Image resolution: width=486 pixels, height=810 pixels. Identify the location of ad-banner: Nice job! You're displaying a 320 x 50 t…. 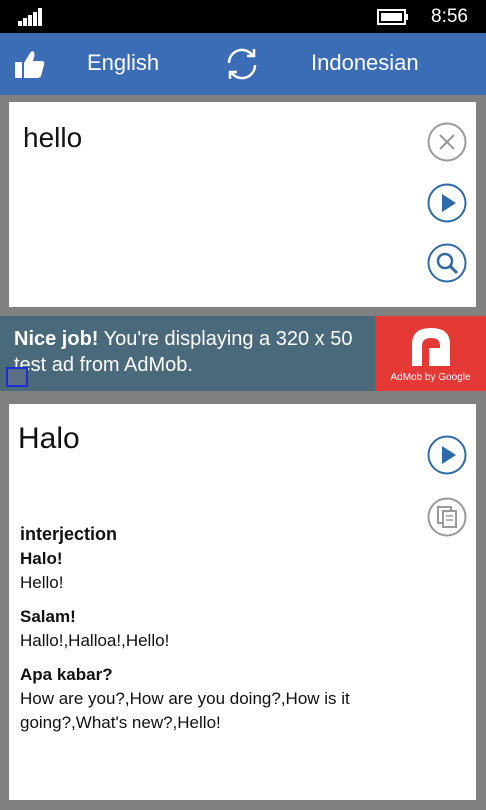
(243, 353).